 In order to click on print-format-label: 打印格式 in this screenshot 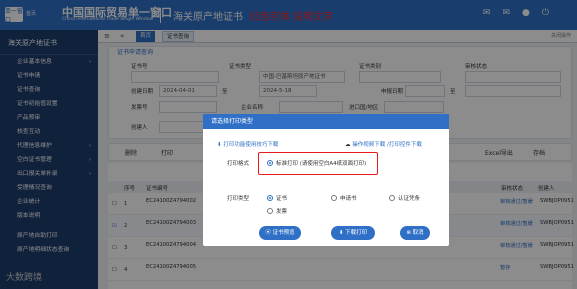, I will do `click(238, 164)`.